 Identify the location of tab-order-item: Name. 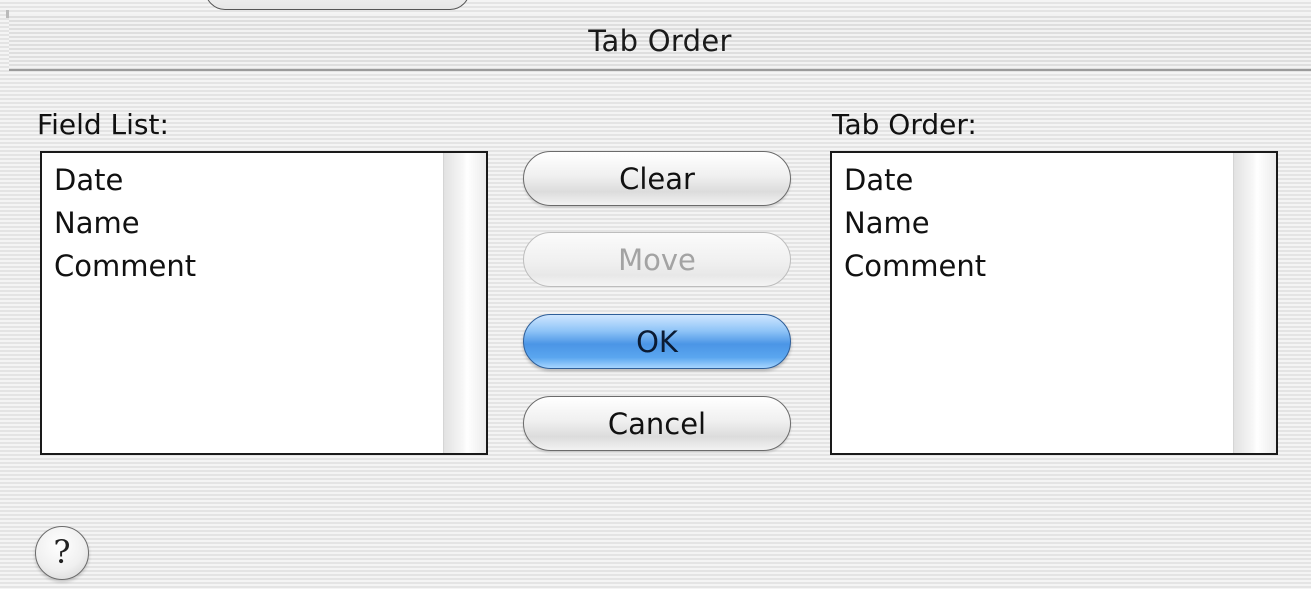
(915, 223).